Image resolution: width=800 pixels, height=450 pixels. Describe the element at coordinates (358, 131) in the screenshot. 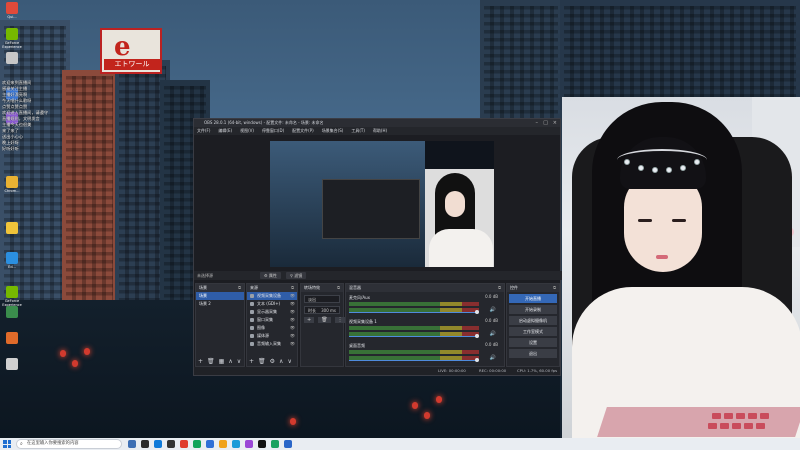

I see `menu-item: 工具(T)` at that location.